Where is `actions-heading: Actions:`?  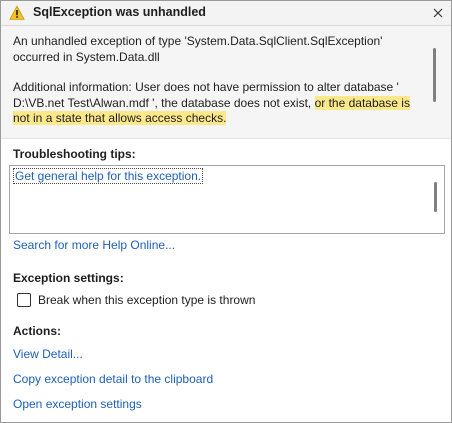 actions-heading: Actions: is located at coordinates (37, 331).